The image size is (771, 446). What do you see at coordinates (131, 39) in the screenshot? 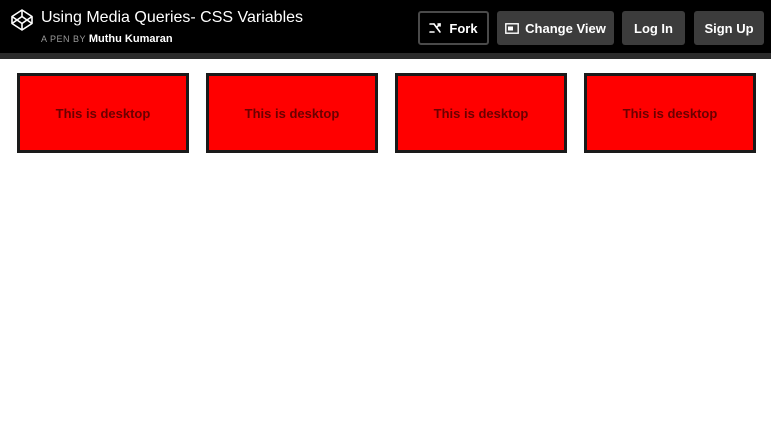
I see `author-link: Muthu Kumaran` at bounding box center [131, 39].